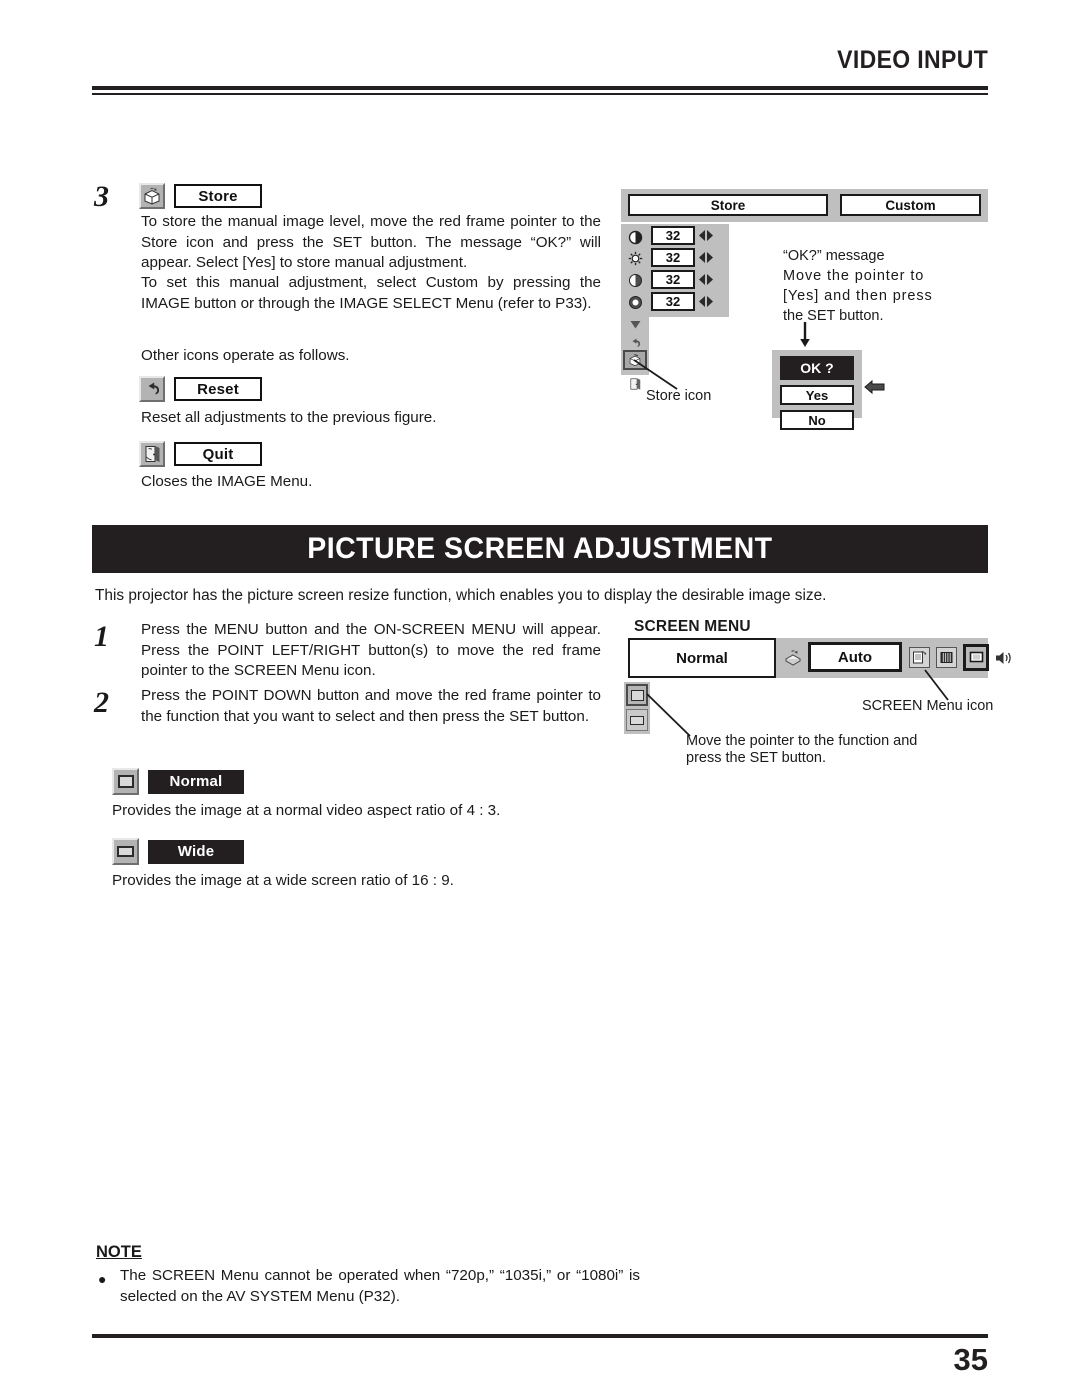 Image resolution: width=1080 pixels, height=1397 pixels. Describe the element at coordinates (976, 657) in the screenshot. I see `screen-menu-icon` at that location.